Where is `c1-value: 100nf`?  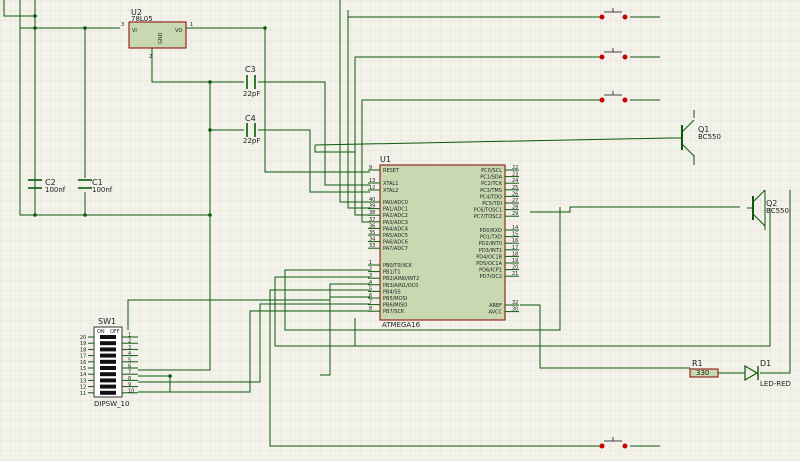
c1-value: 100nf is located at coordinates (102, 190).